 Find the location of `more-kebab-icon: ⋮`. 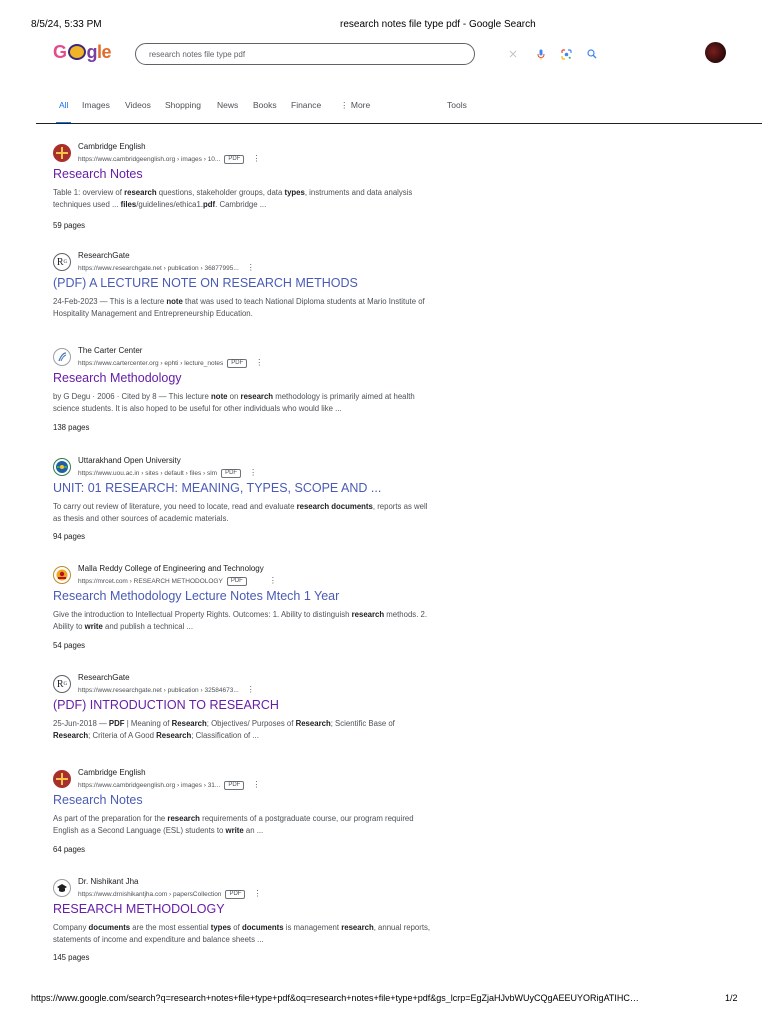

more-kebab-icon: ⋮ is located at coordinates (345, 105).